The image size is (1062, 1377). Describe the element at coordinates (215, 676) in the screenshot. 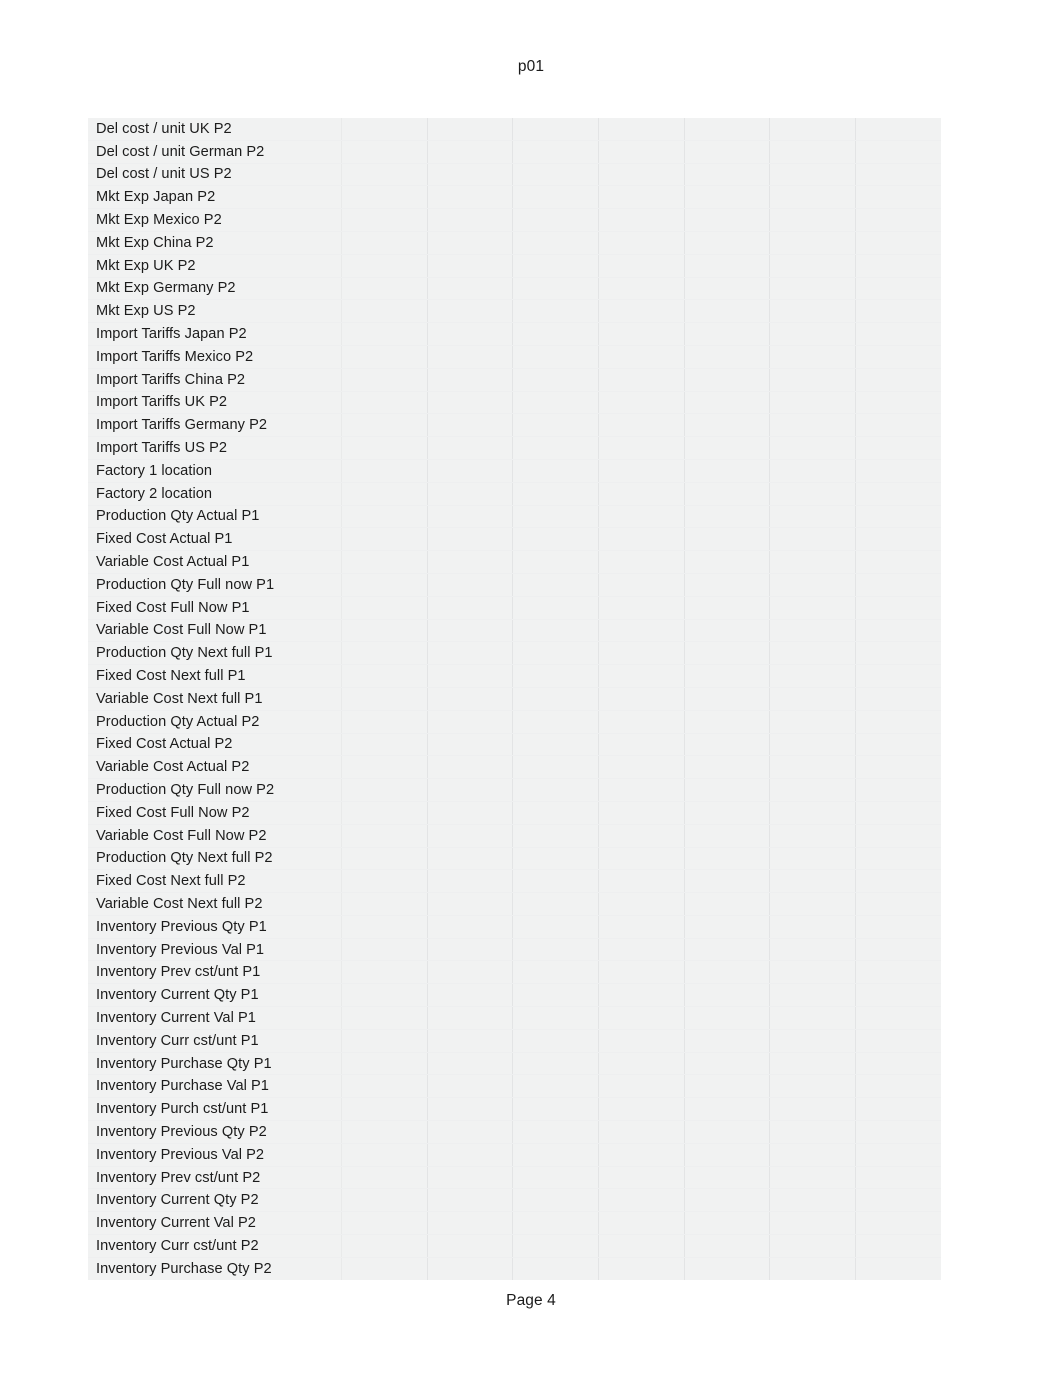

I see `row-label-cell: Fixed Cost Next full P1` at that location.